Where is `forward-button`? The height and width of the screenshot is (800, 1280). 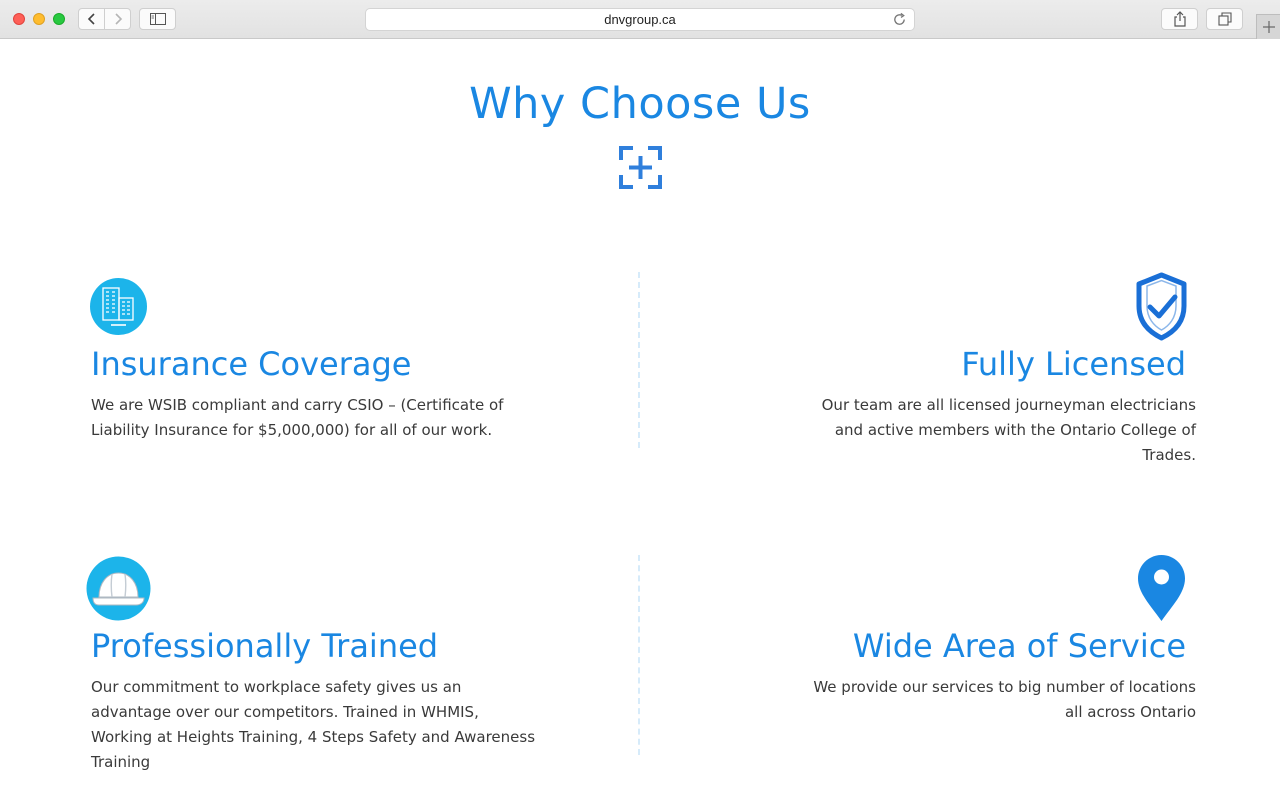 forward-button is located at coordinates (117, 19).